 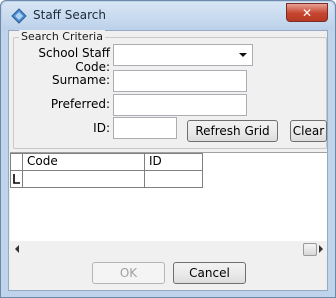 What do you see at coordinates (17, 249) in the screenshot?
I see `scroll-left-icon` at bounding box center [17, 249].